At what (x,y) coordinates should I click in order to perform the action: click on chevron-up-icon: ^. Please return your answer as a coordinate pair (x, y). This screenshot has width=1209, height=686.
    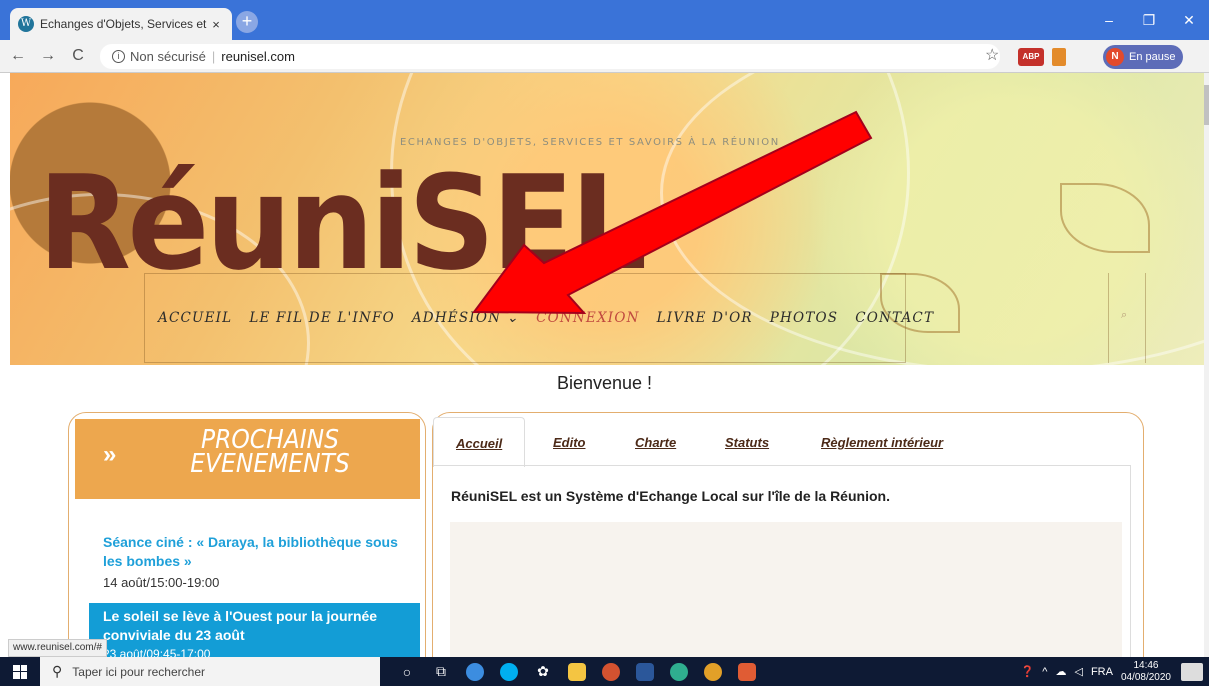
    Looking at the image, I should click on (1044, 672).